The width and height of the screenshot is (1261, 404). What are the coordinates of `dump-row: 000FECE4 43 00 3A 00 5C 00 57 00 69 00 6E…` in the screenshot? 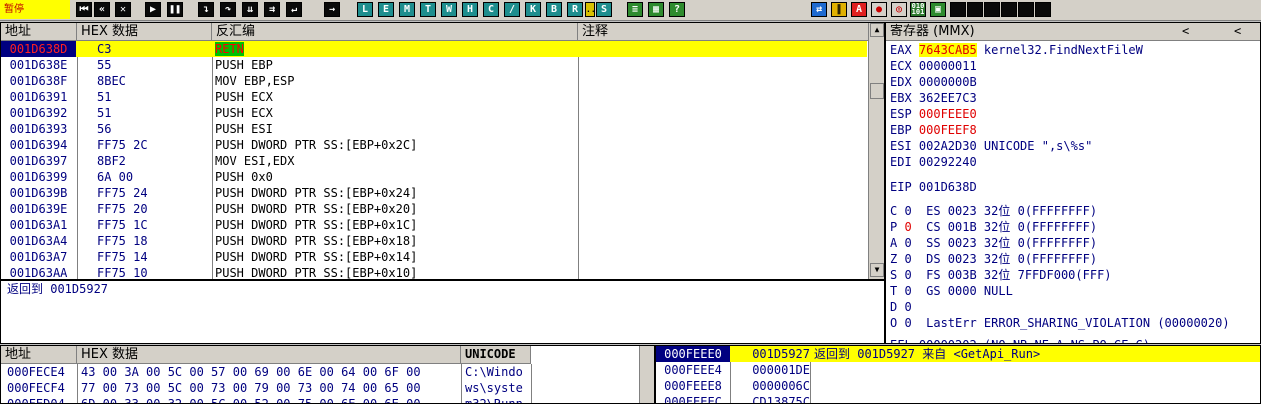 It's located at (319, 372).